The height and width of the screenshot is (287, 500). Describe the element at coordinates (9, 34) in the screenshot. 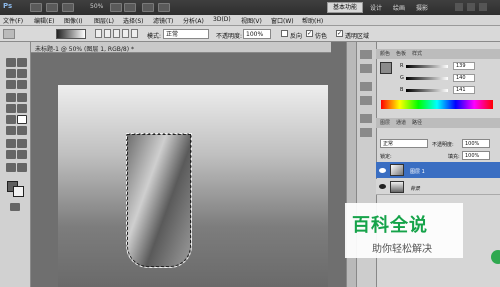

I see `gradient-tool-preset-icon` at that location.